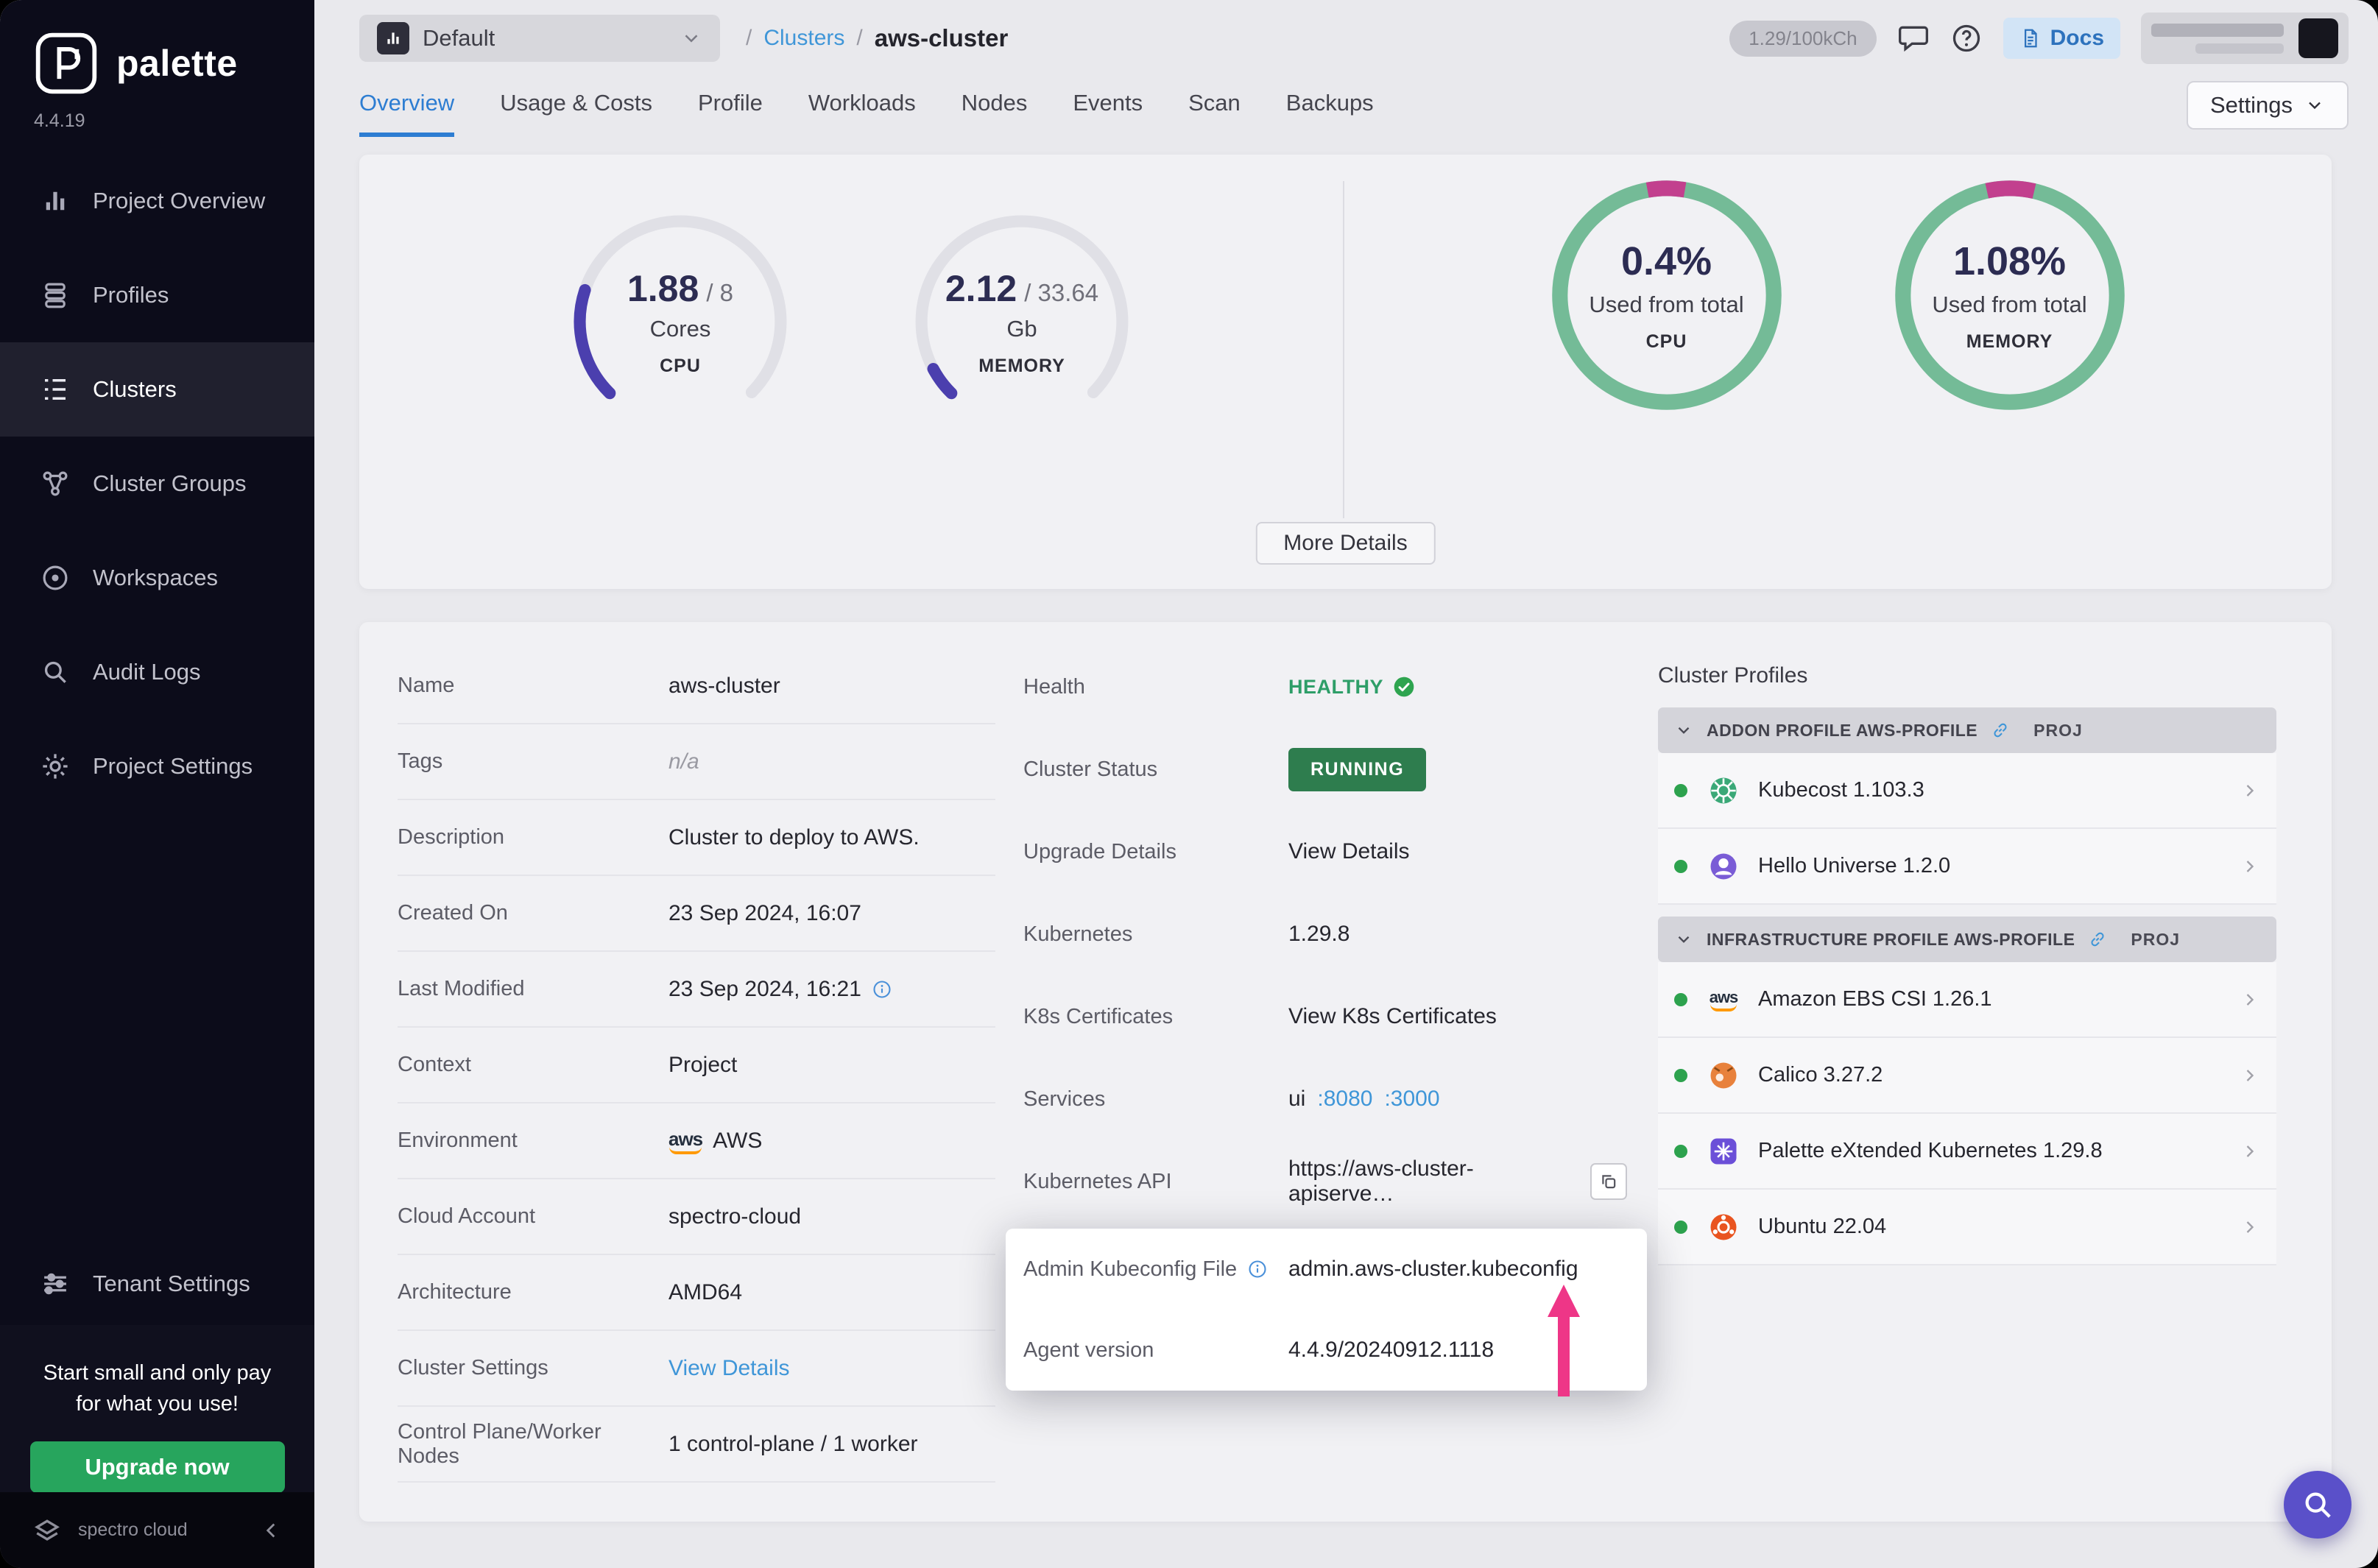 This screenshot has height=1568, width=2378. I want to click on chat-icon, so click(1913, 38).